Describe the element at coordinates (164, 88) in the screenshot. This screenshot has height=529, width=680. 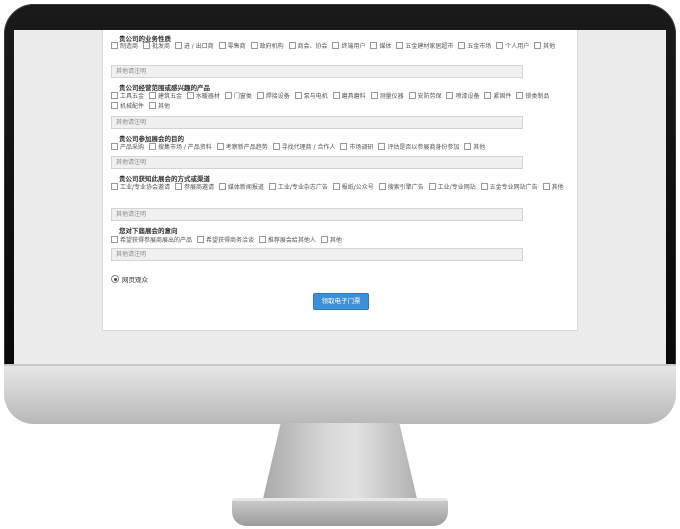
I see `question-title: 贵公司经营范围或感兴趣的产品` at that location.